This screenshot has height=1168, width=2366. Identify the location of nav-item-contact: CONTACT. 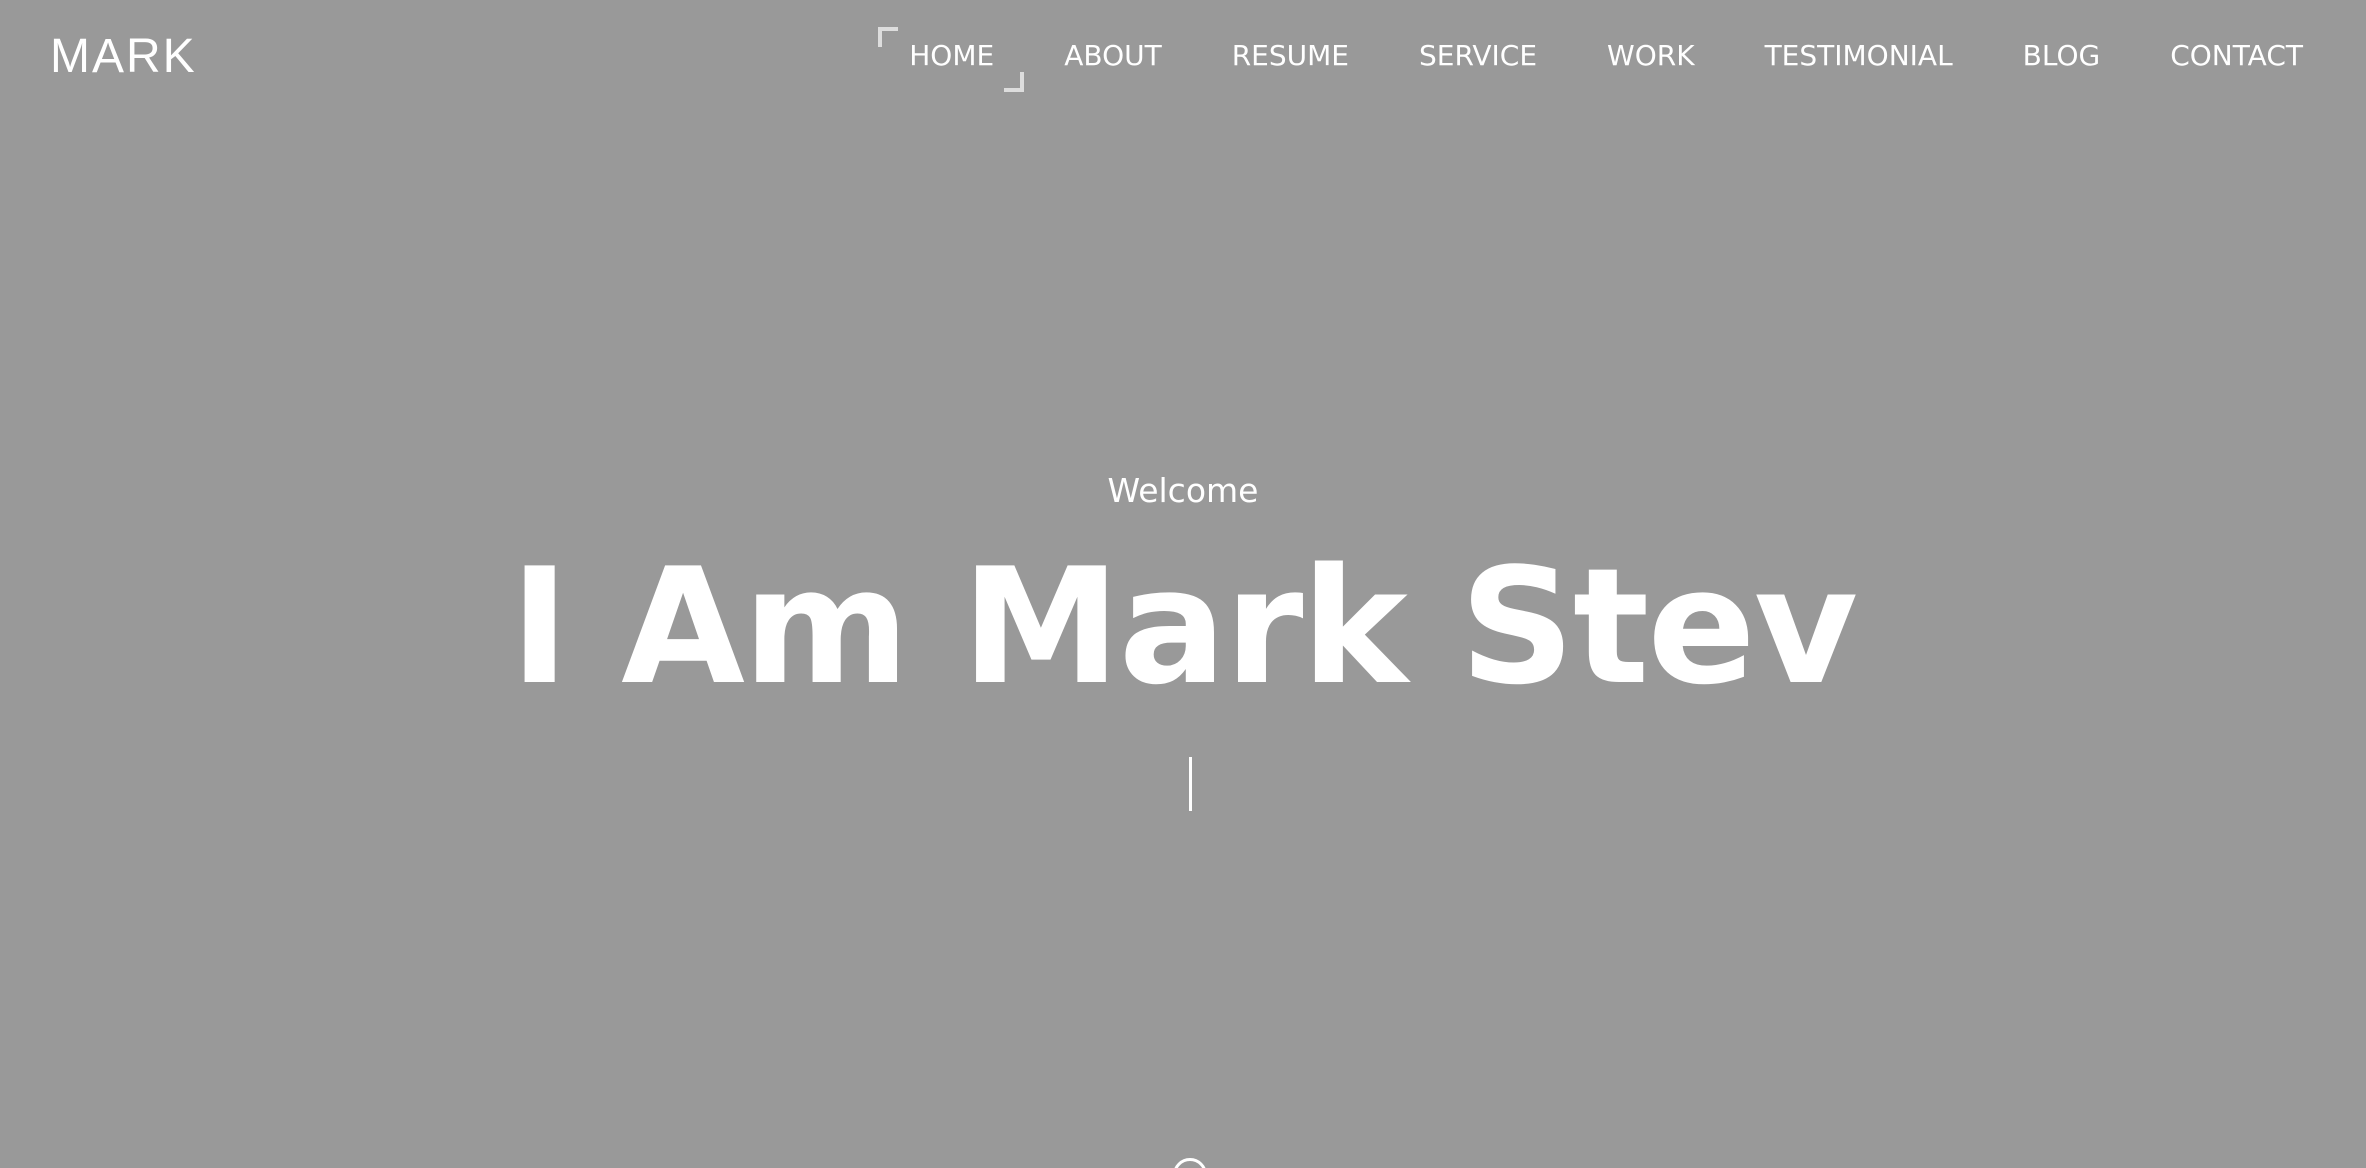
(2236, 56).